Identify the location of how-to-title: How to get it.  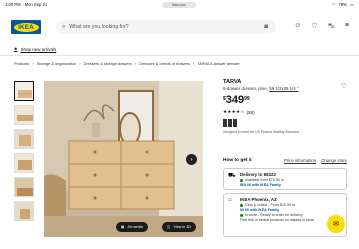
(237, 160).